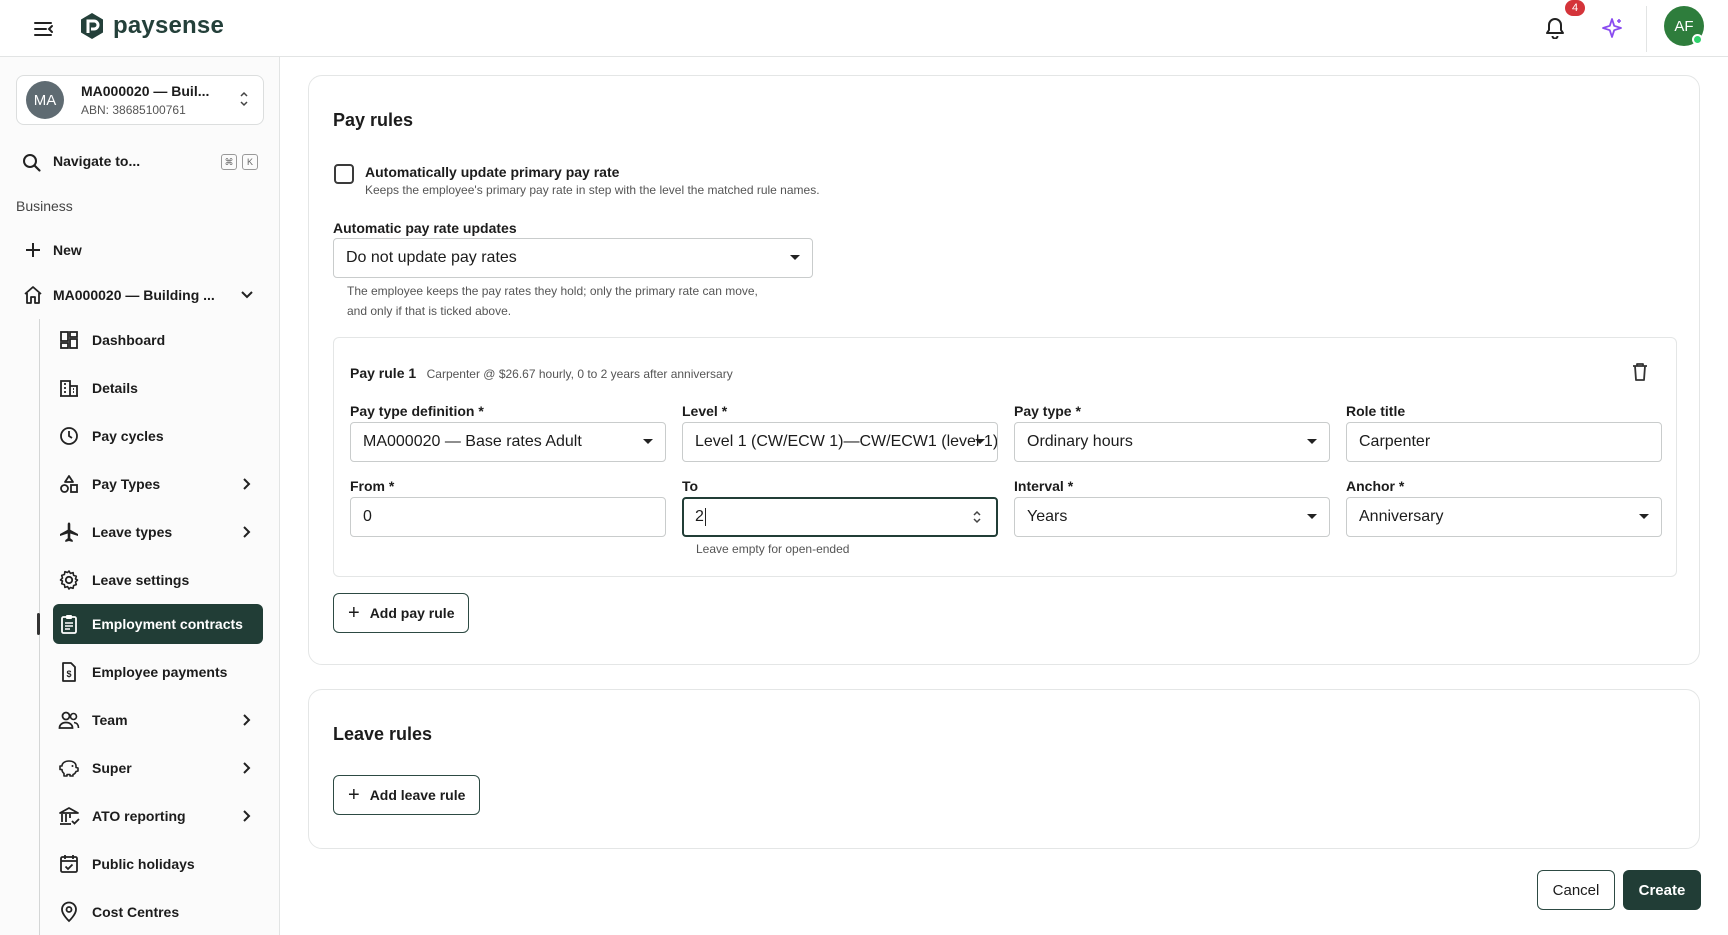 The image size is (1728, 935). Describe the element at coordinates (407, 795) in the screenshot. I see `add-leave-rule-button: + Add leave rule` at that location.